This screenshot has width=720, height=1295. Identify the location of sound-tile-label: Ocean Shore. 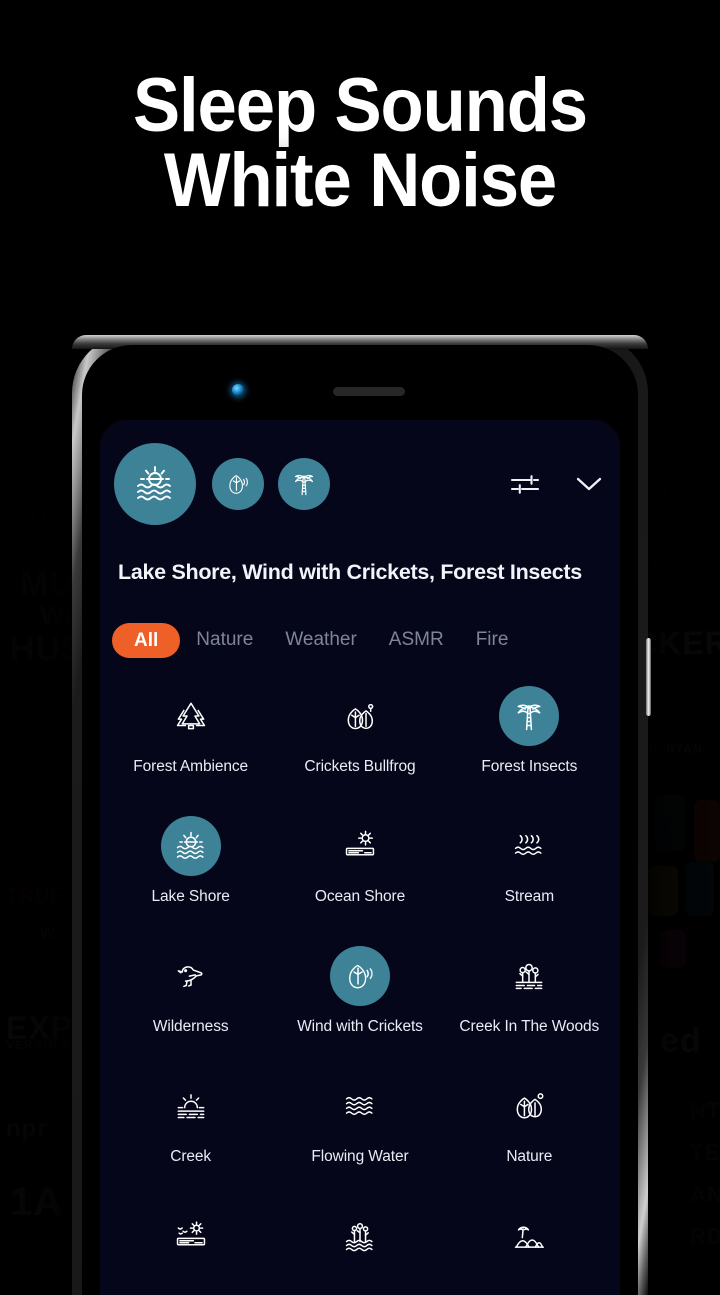
(360, 896).